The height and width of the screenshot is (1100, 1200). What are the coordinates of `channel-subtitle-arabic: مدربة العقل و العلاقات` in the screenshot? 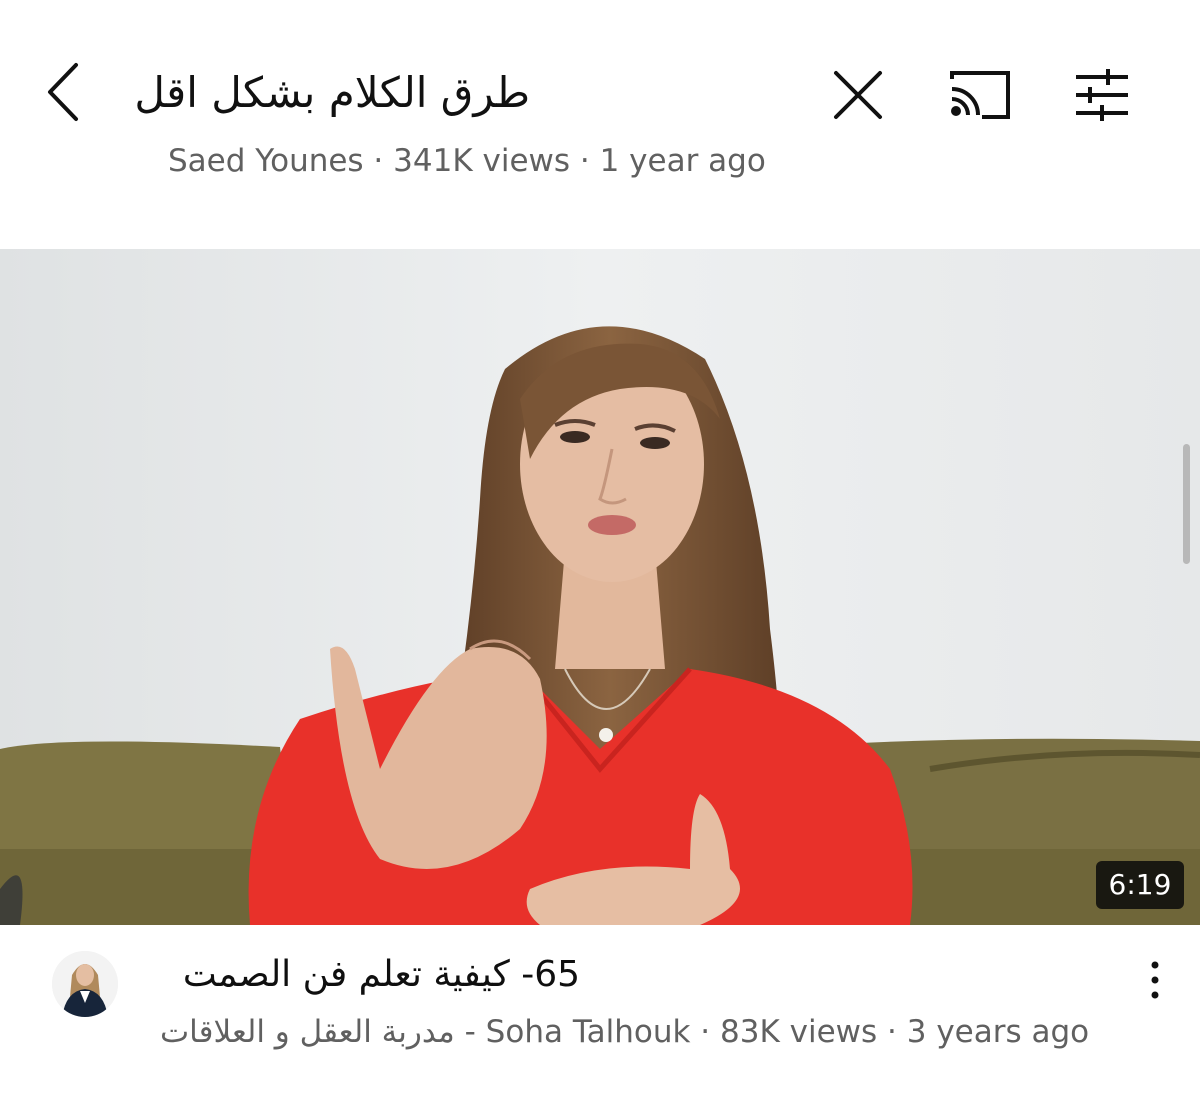 It's located at (307, 1032).